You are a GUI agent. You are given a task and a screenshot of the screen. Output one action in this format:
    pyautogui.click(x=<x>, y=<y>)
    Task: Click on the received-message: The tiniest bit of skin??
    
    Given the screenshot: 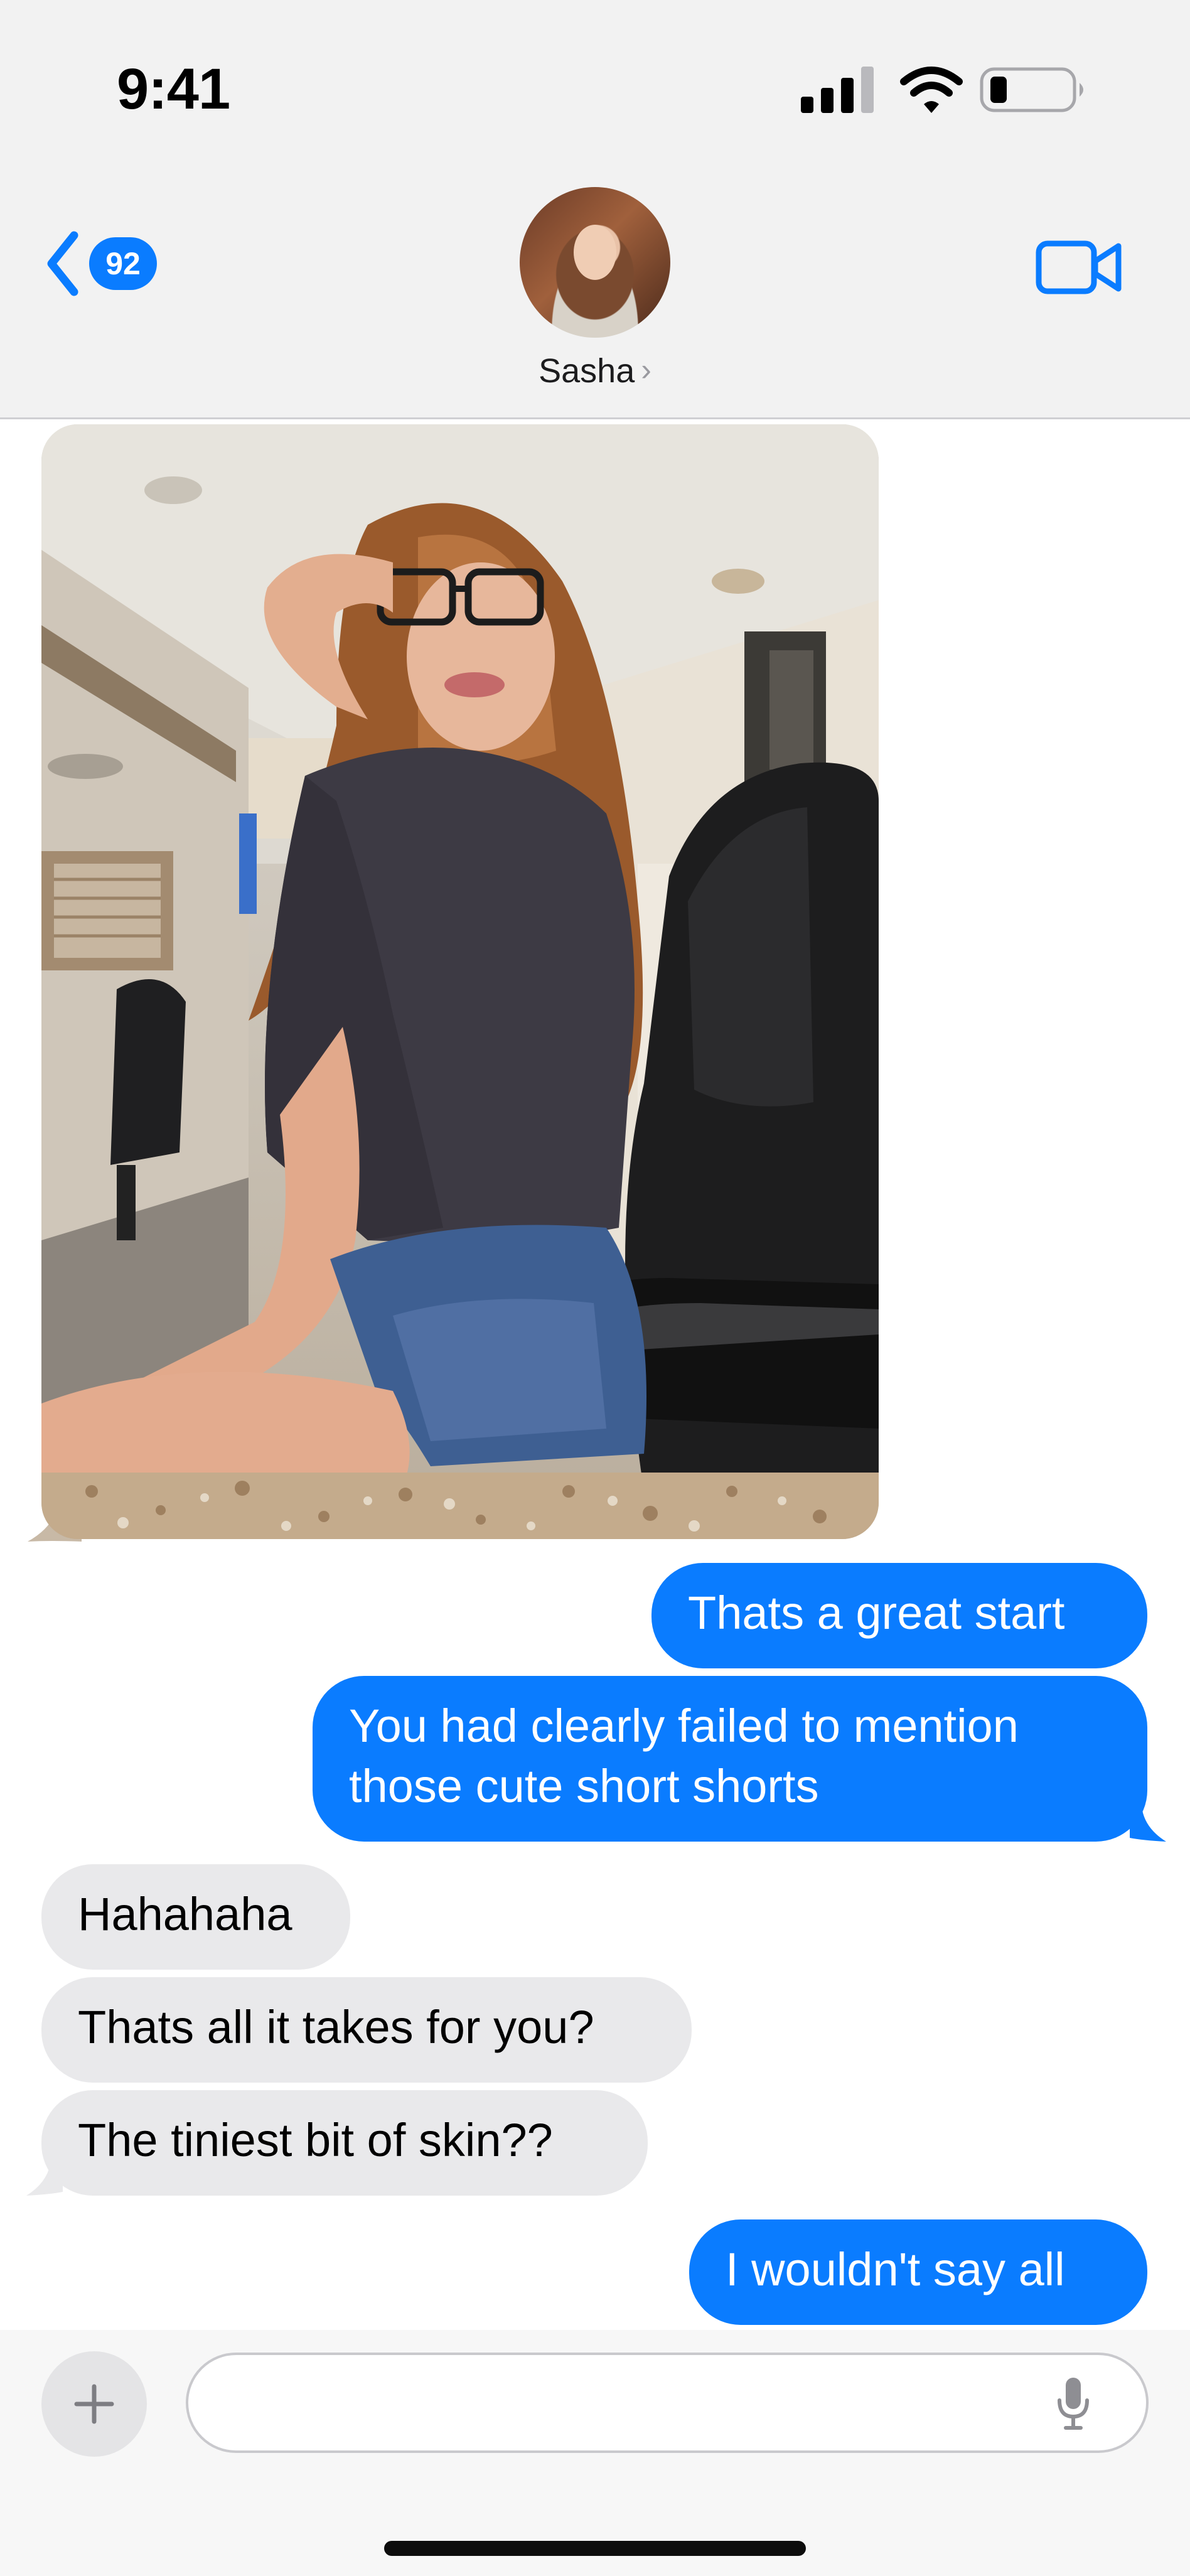 What is the action you would take?
    pyautogui.click(x=344, y=2143)
    